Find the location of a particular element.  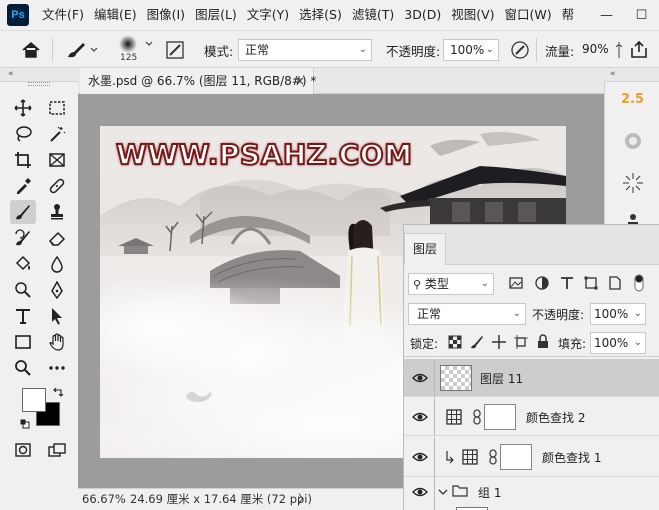

toolbox-collapse-strip: « is located at coordinates (39, 75).